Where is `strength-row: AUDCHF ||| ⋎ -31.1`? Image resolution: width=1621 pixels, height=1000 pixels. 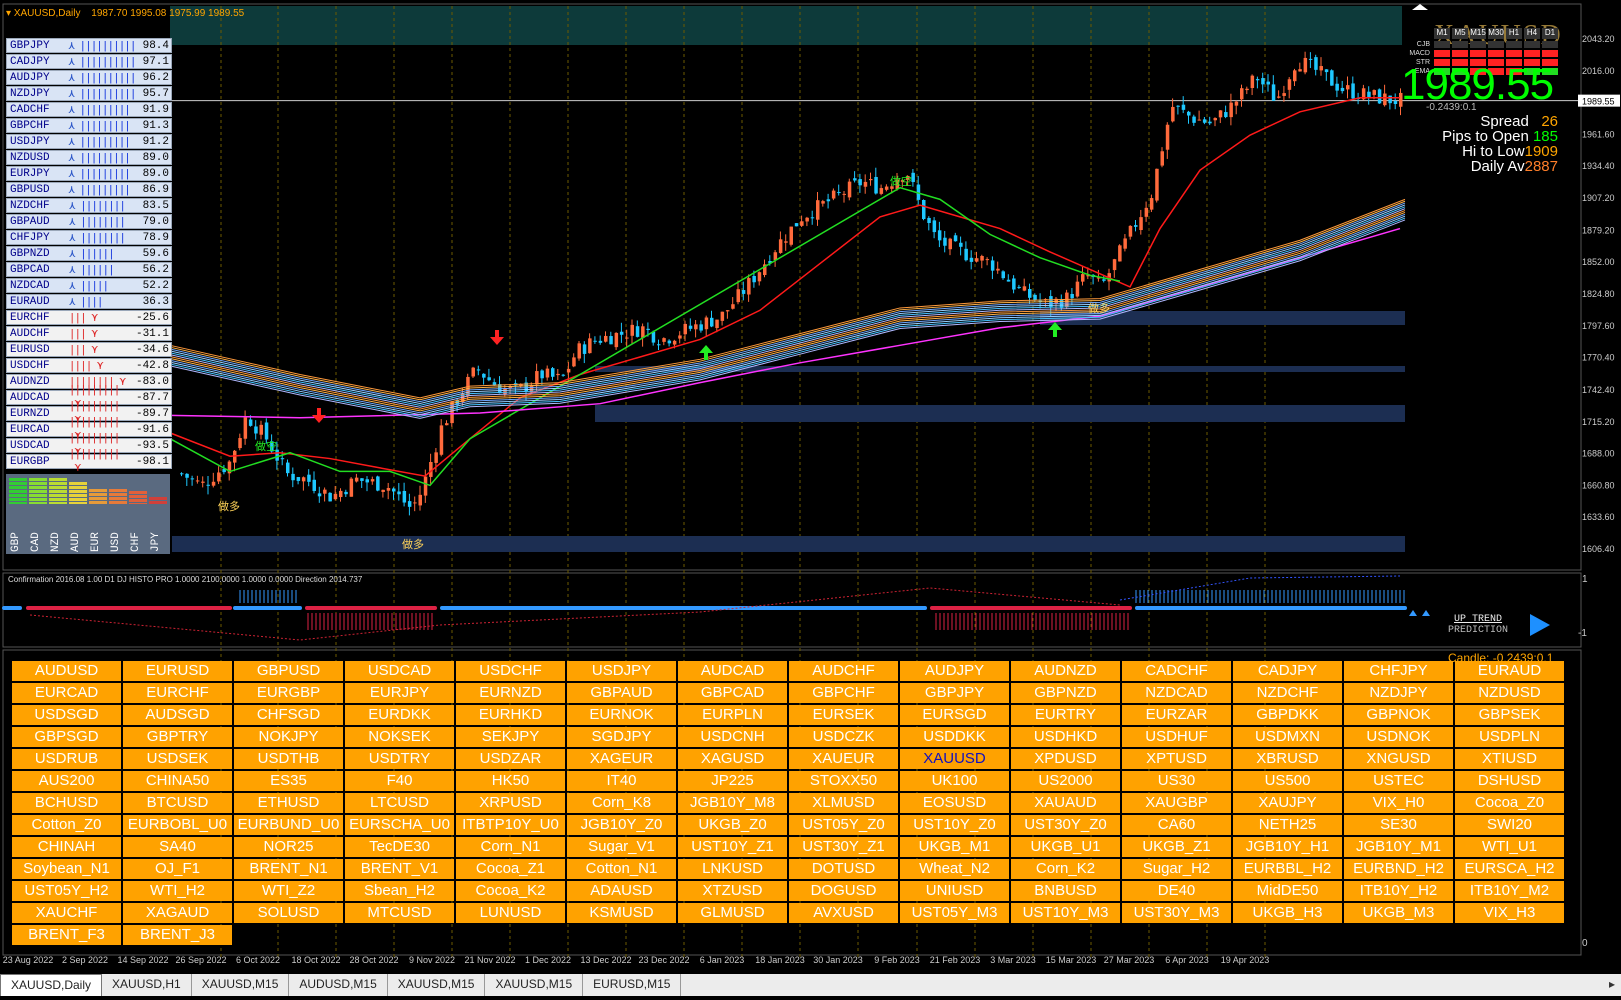
strength-row: AUDCHF ||| ⋎ -31.1 is located at coordinates (89, 333).